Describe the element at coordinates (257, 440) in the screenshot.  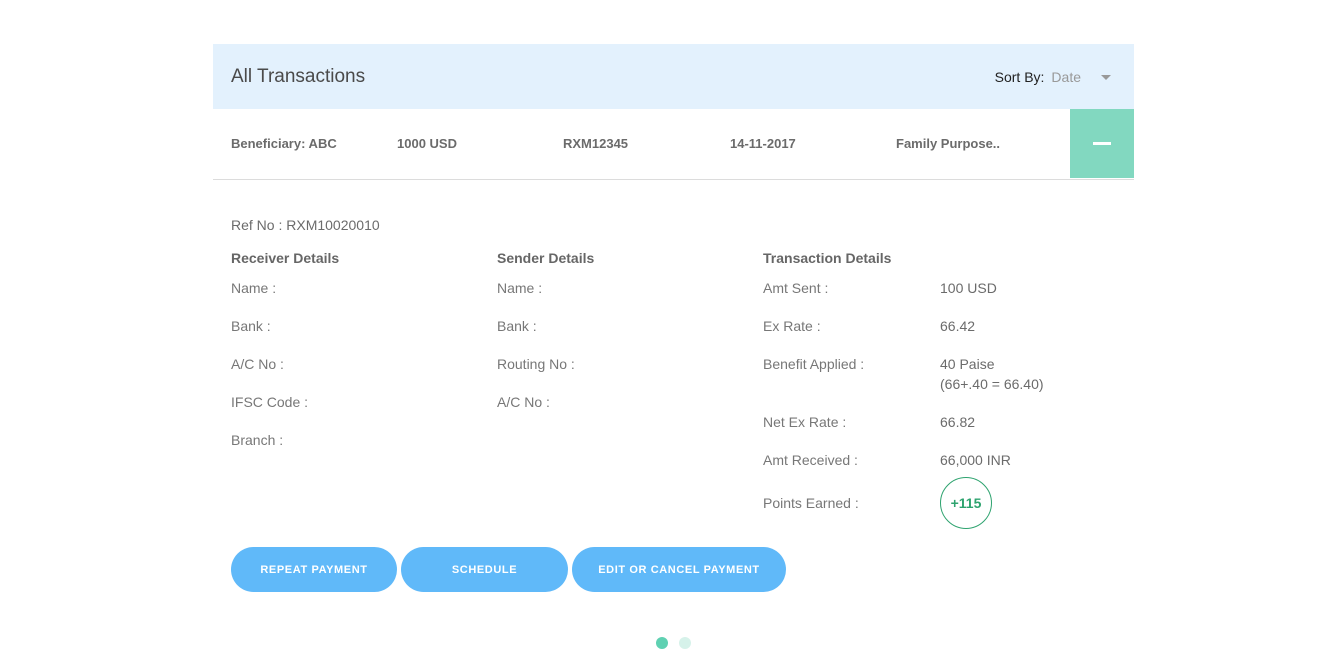
I see `receiver-branch-label: Branch :` at that location.